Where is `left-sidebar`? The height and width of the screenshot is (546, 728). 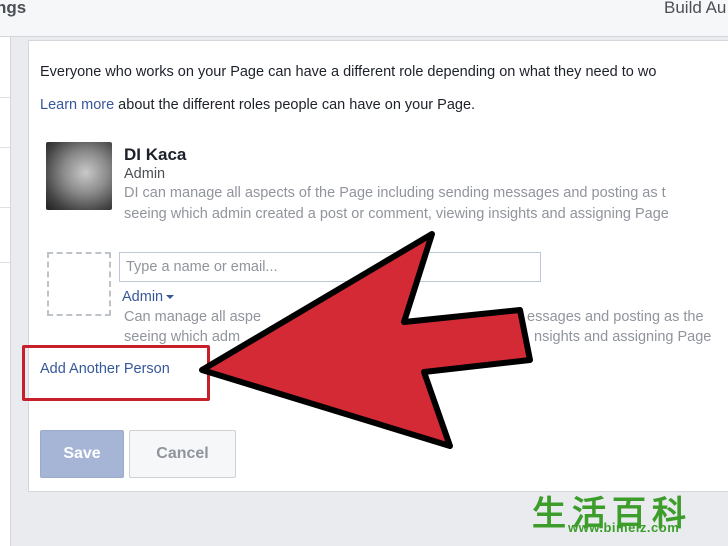 left-sidebar is located at coordinates (5, 291).